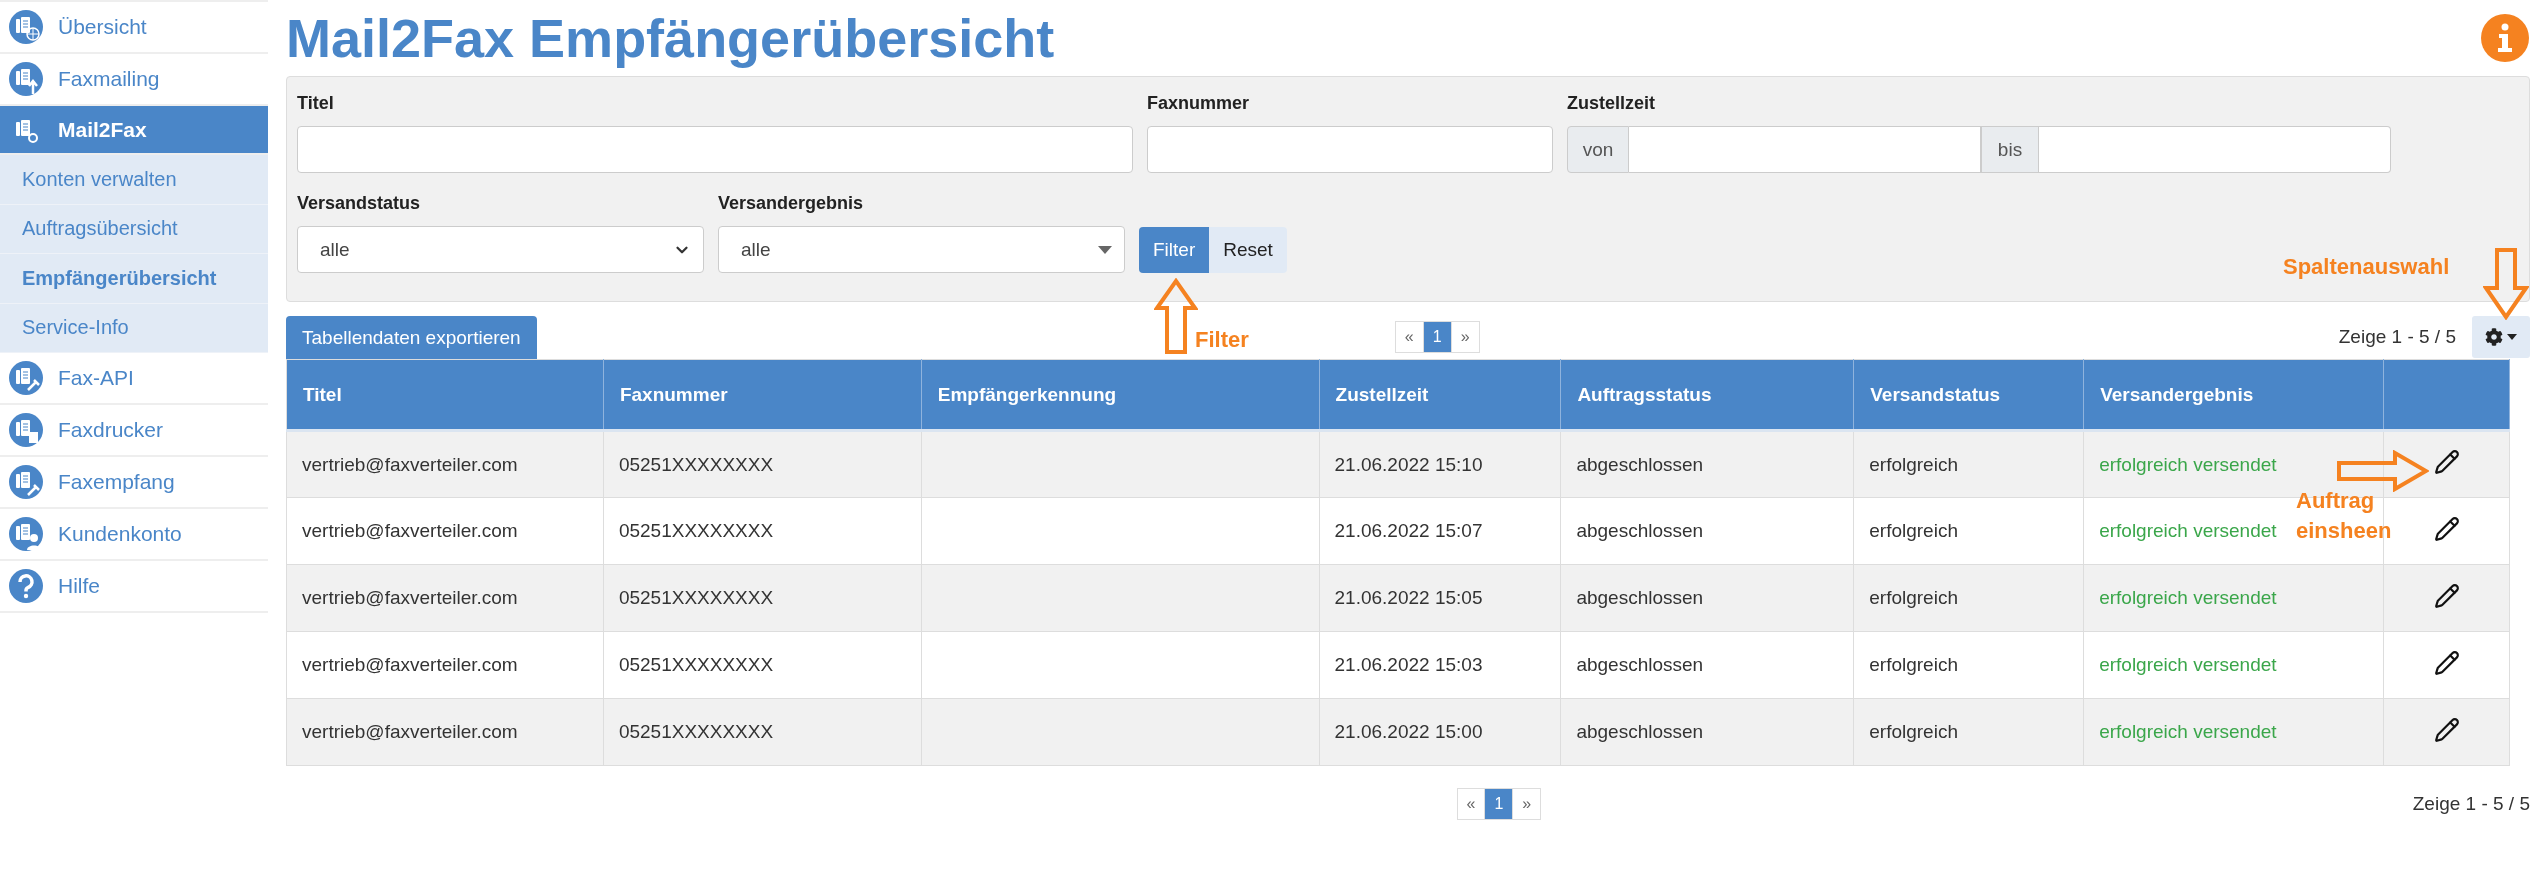  I want to click on column-header: Zustellzeit, so click(1440, 395).